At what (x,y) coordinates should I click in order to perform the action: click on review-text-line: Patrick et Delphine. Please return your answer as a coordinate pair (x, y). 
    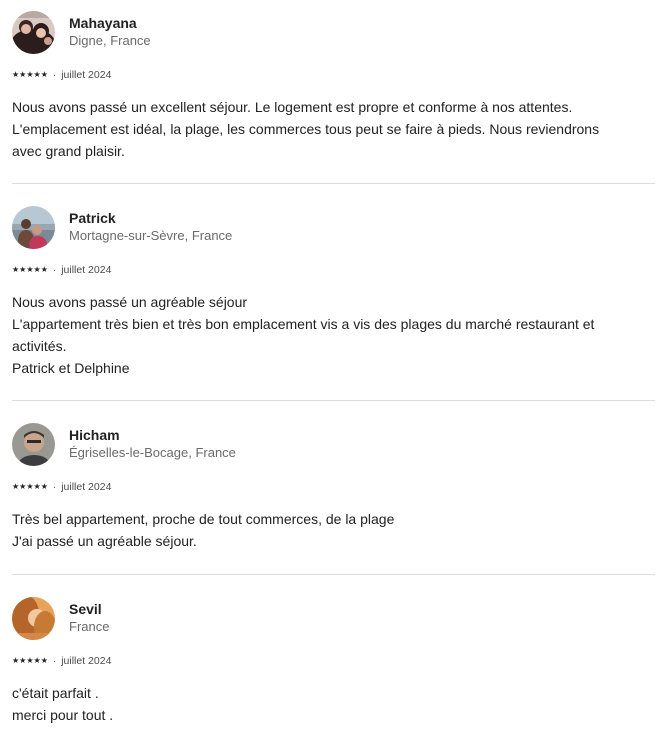
    Looking at the image, I should click on (71, 368).